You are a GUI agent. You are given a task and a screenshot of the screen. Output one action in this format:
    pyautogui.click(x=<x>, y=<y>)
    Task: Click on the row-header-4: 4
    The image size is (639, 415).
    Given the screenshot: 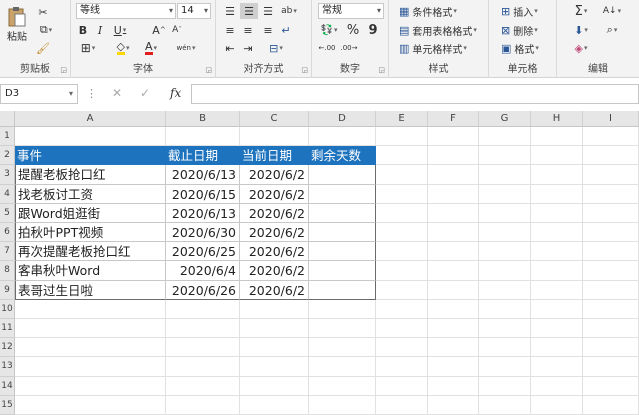 What is the action you would take?
    pyautogui.click(x=7, y=194)
    